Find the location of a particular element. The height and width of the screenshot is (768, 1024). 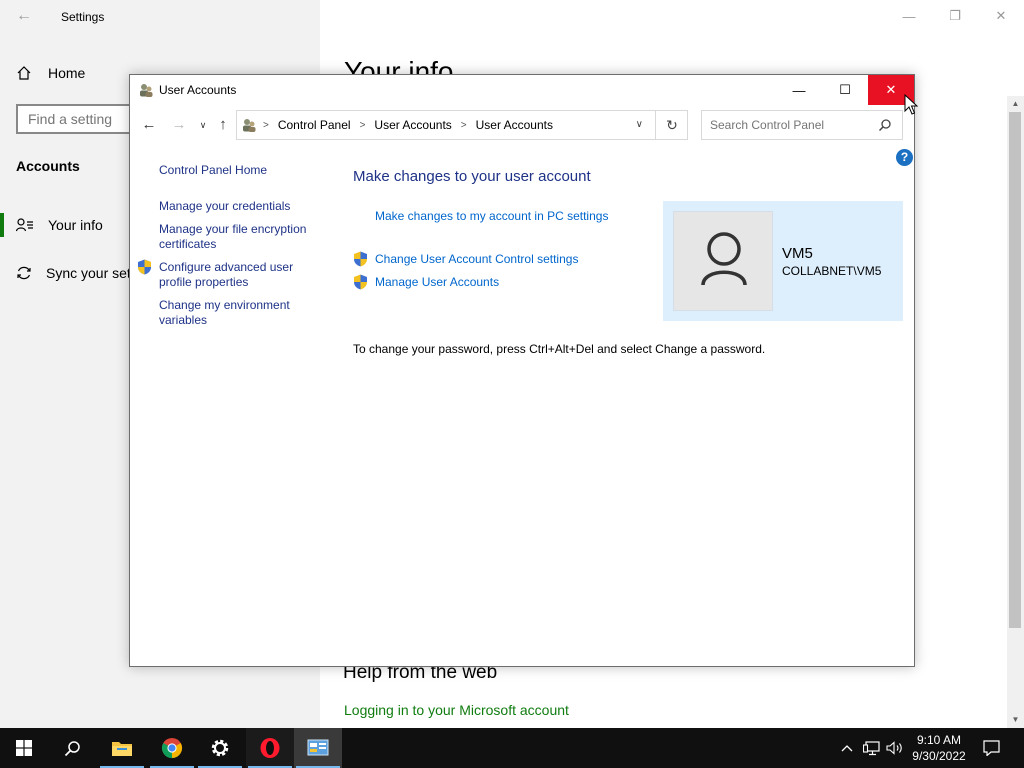

home-label: Home is located at coordinates (67, 73).